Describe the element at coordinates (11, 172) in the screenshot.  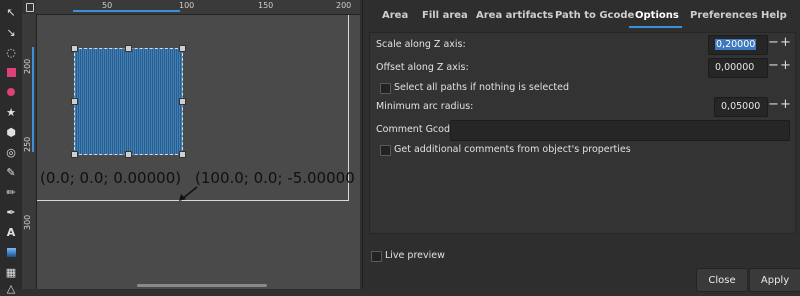
I see `pen-tool-icon: ✎` at that location.